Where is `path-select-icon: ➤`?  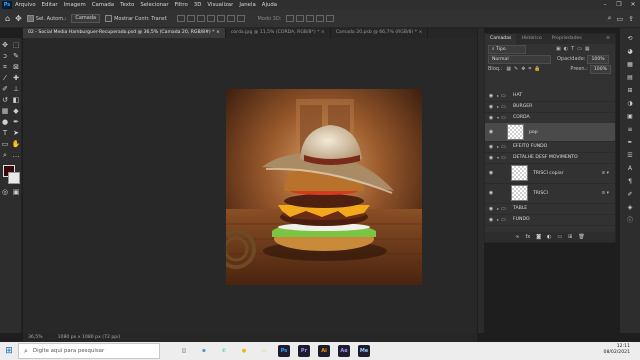
path-select-icon: ➤ is located at coordinates (16, 133).